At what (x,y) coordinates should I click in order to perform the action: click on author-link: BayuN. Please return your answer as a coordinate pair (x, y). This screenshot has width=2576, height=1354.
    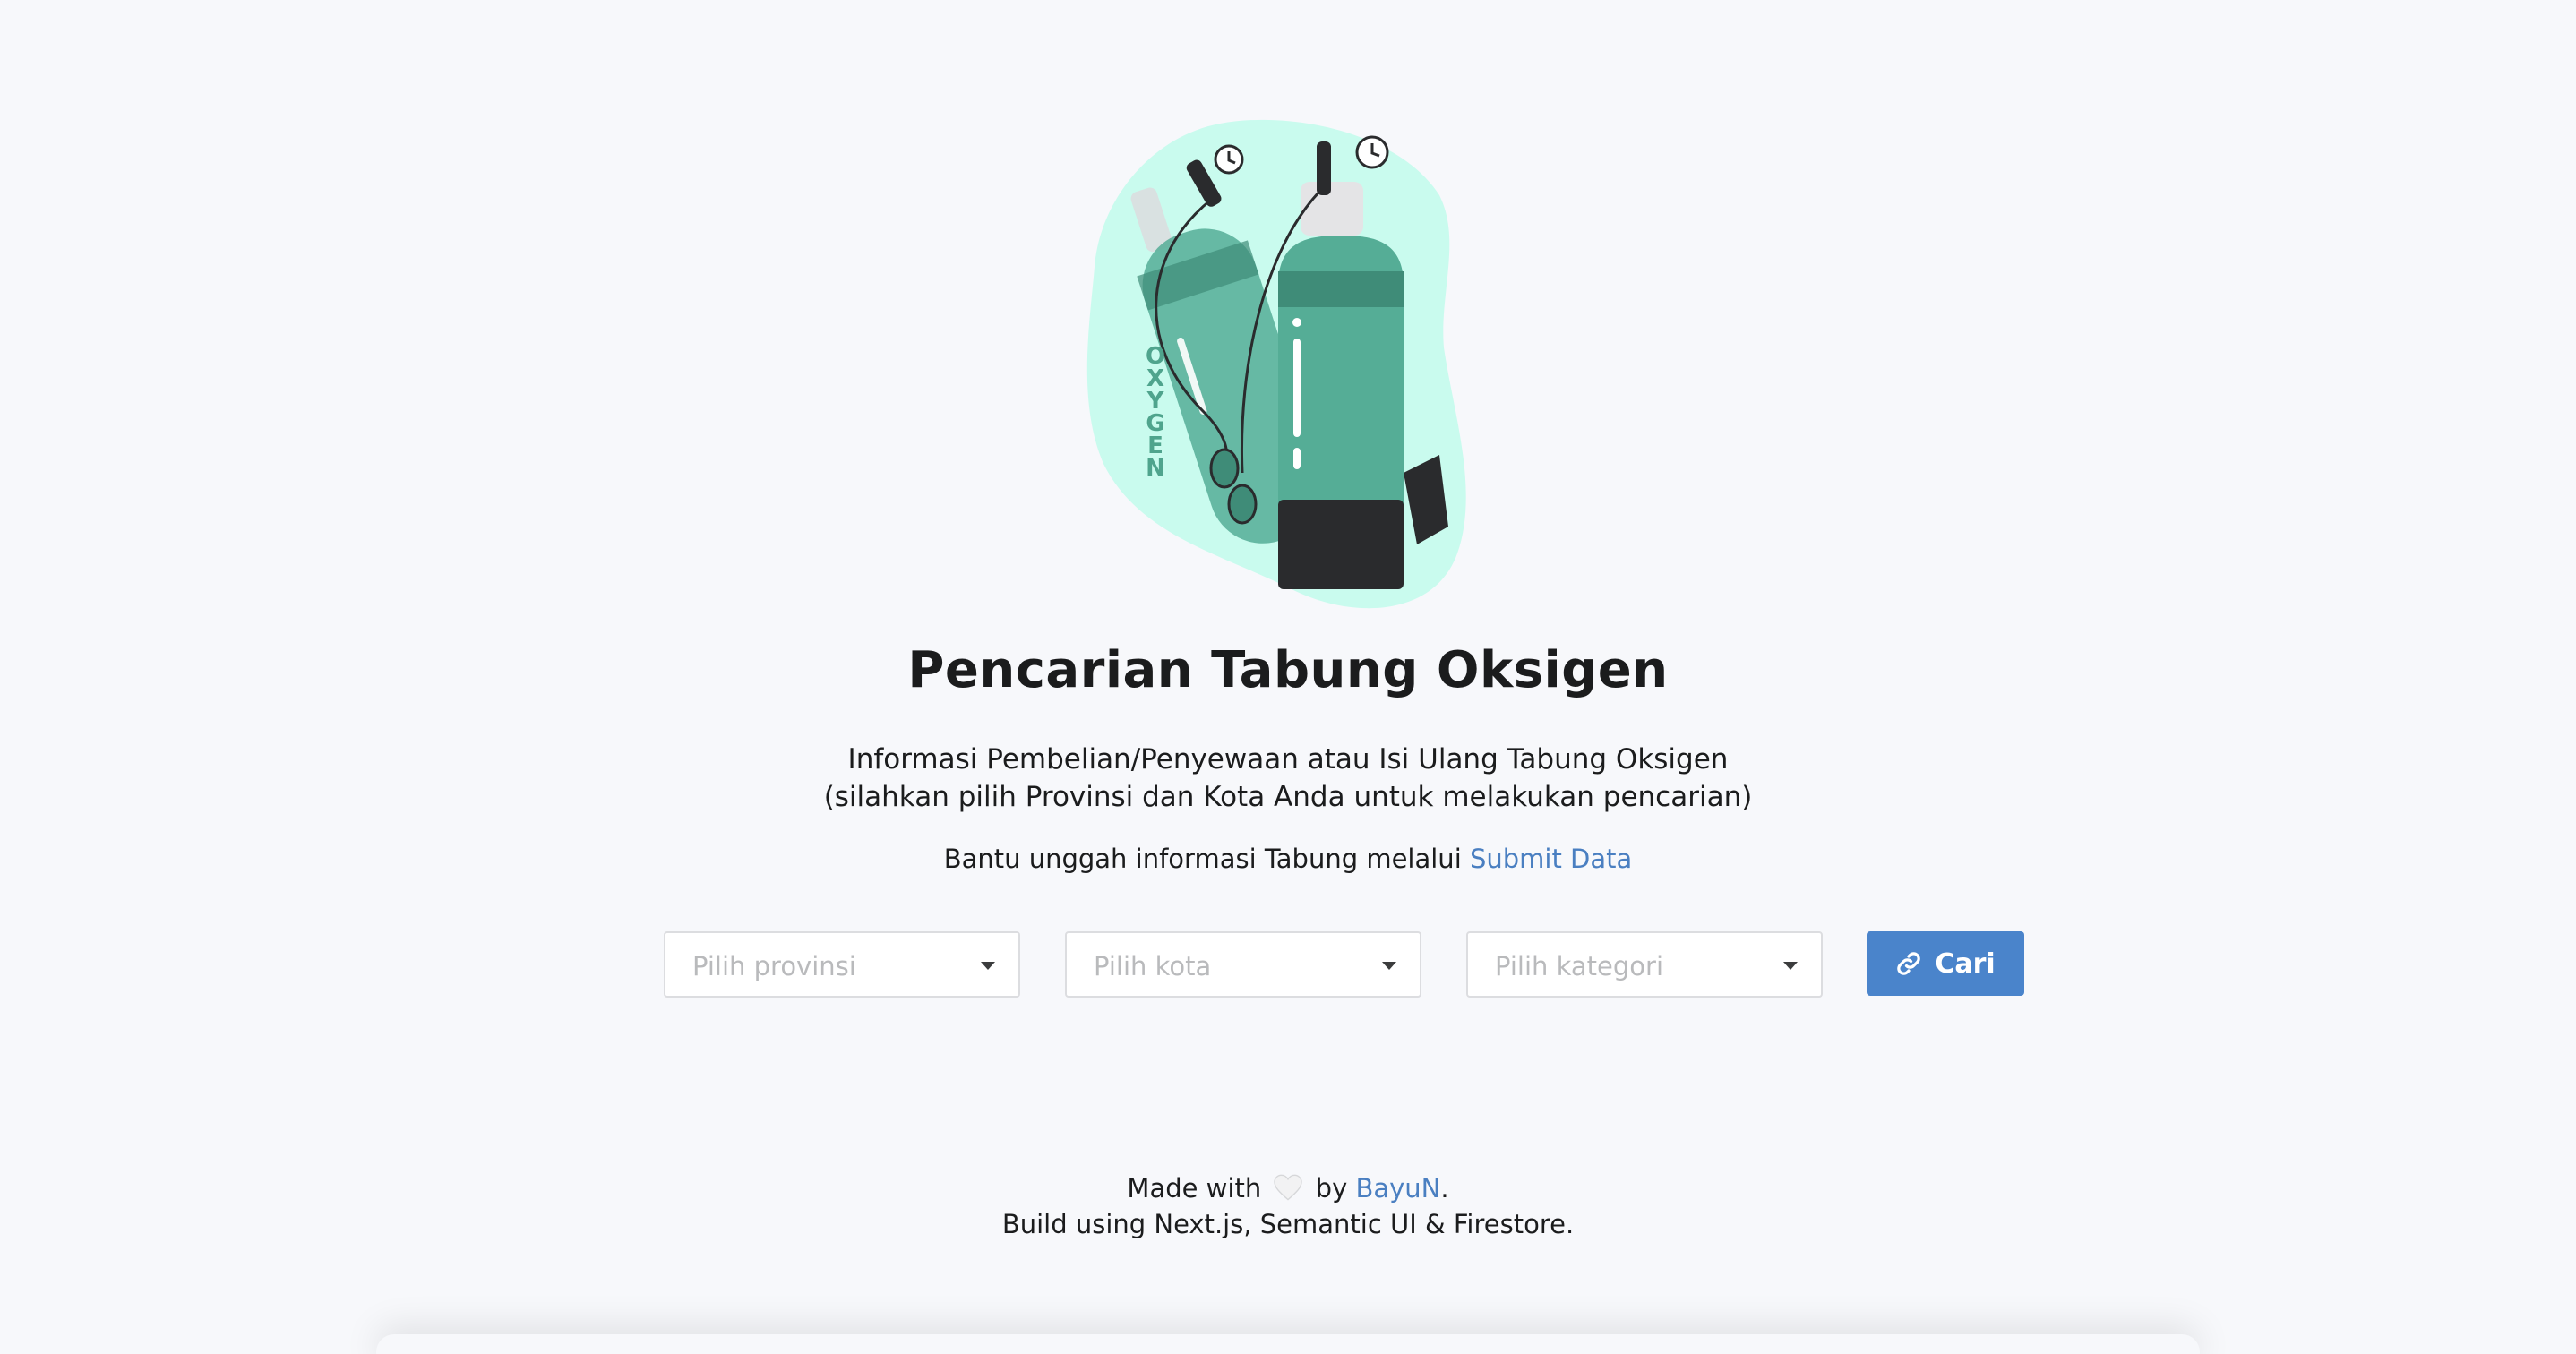
    Looking at the image, I should click on (1397, 1188).